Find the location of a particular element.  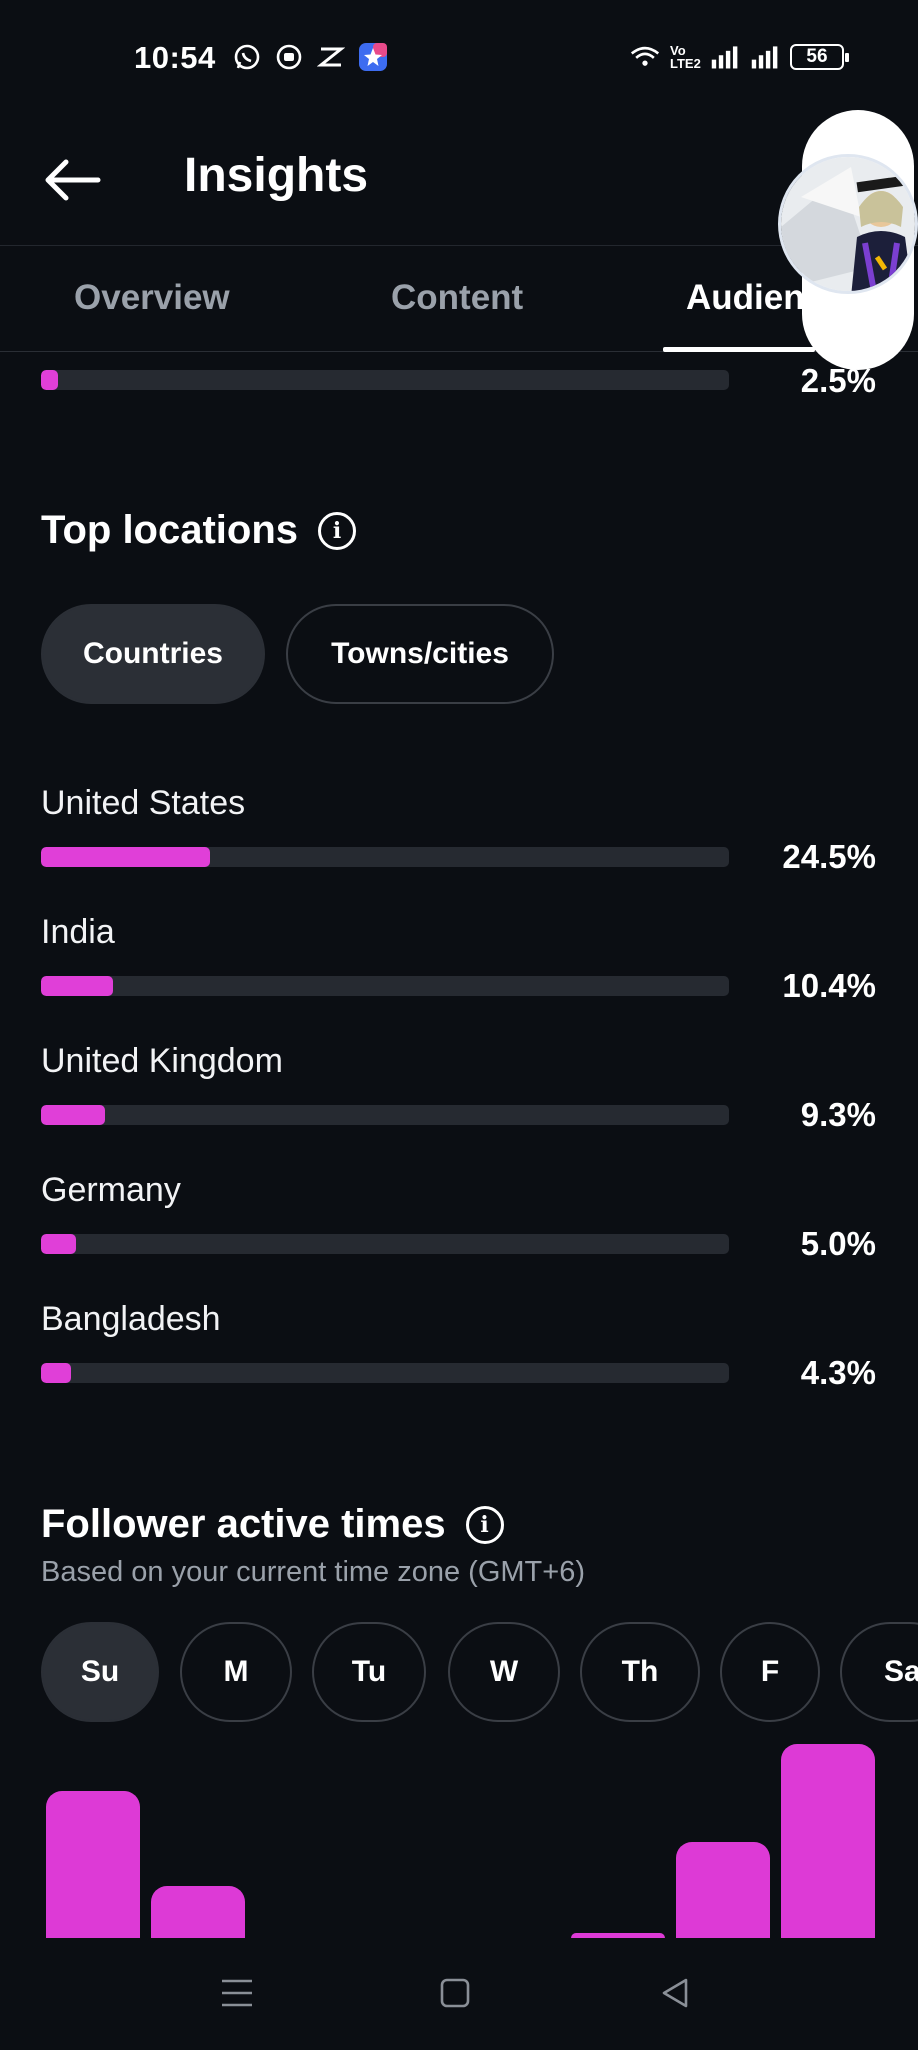

back-button is located at coordinates (72, 180).